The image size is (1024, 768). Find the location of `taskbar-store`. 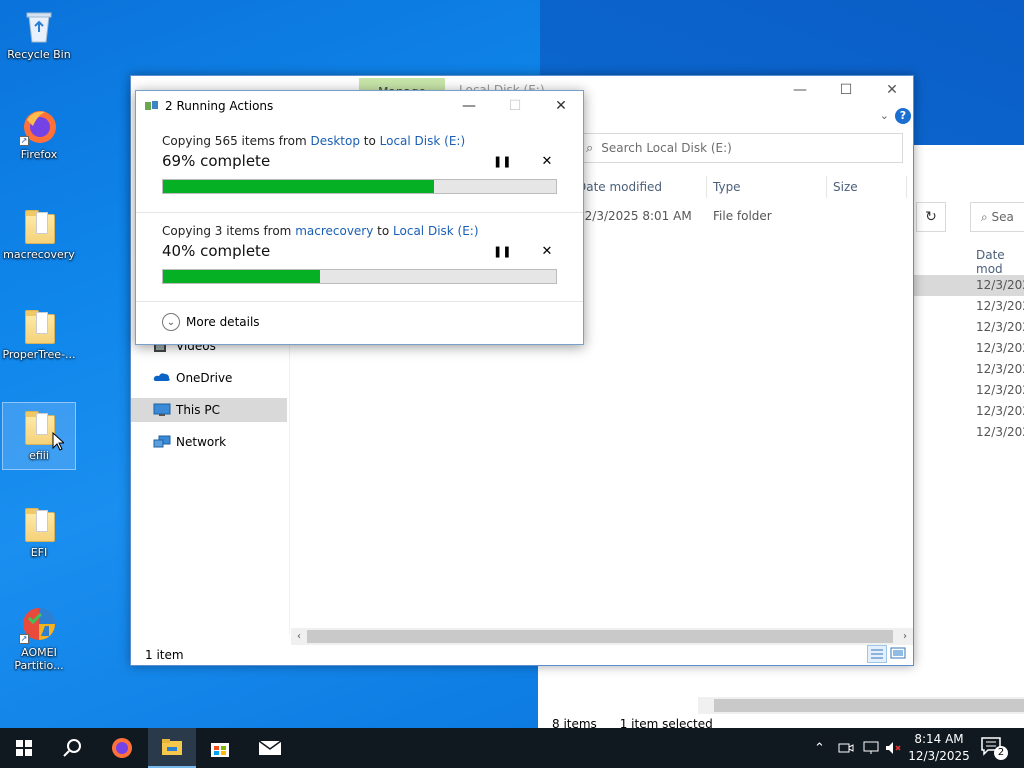

taskbar-store is located at coordinates (220, 748).